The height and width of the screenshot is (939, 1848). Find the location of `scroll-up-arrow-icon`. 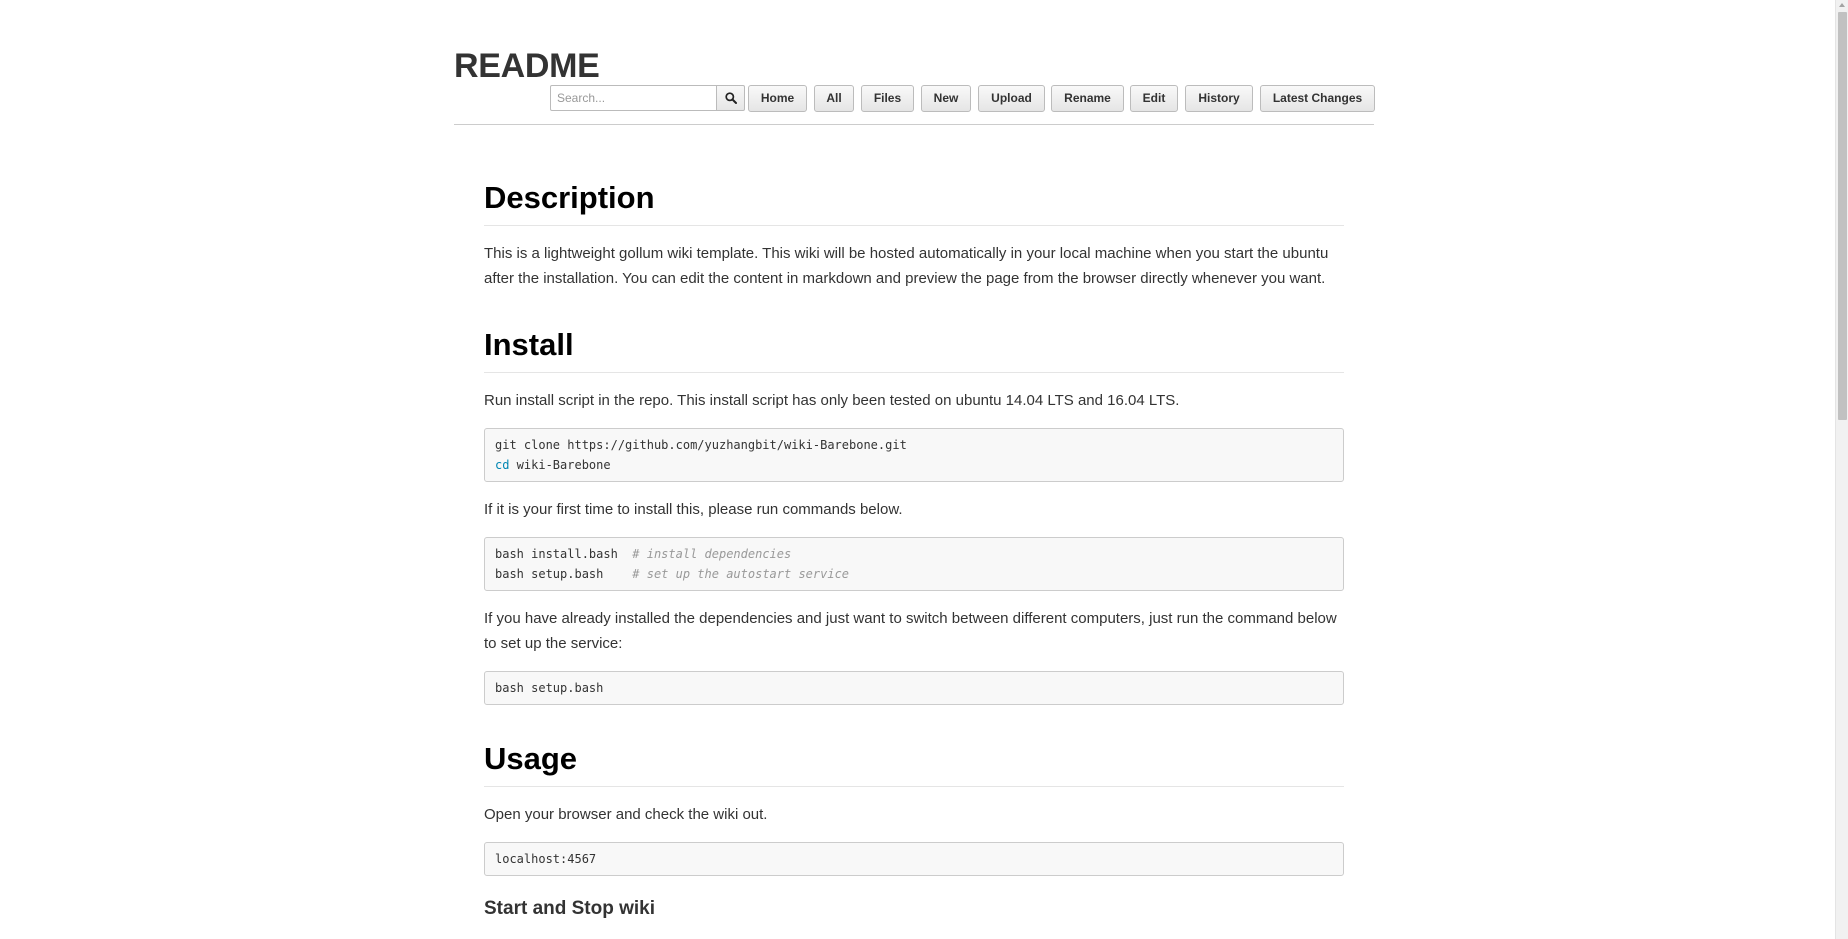

scroll-up-arrow-icon is located at coordinates (1842, 5).